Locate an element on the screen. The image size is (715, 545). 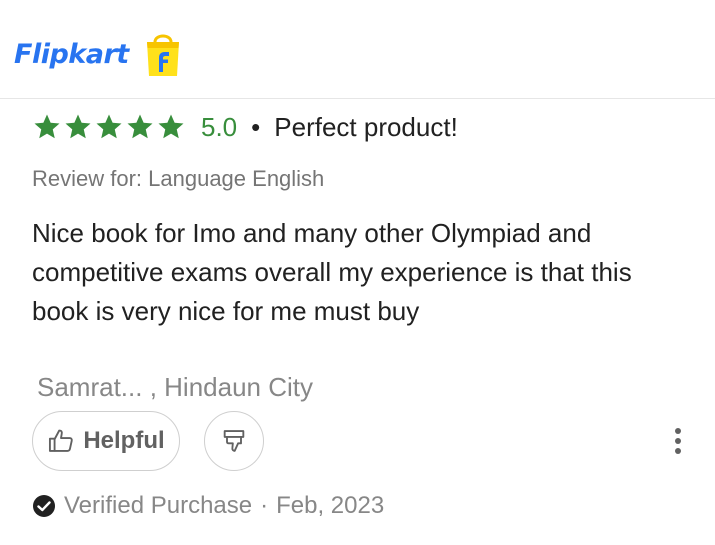
dislike-button is located at coordinates (234, 441).